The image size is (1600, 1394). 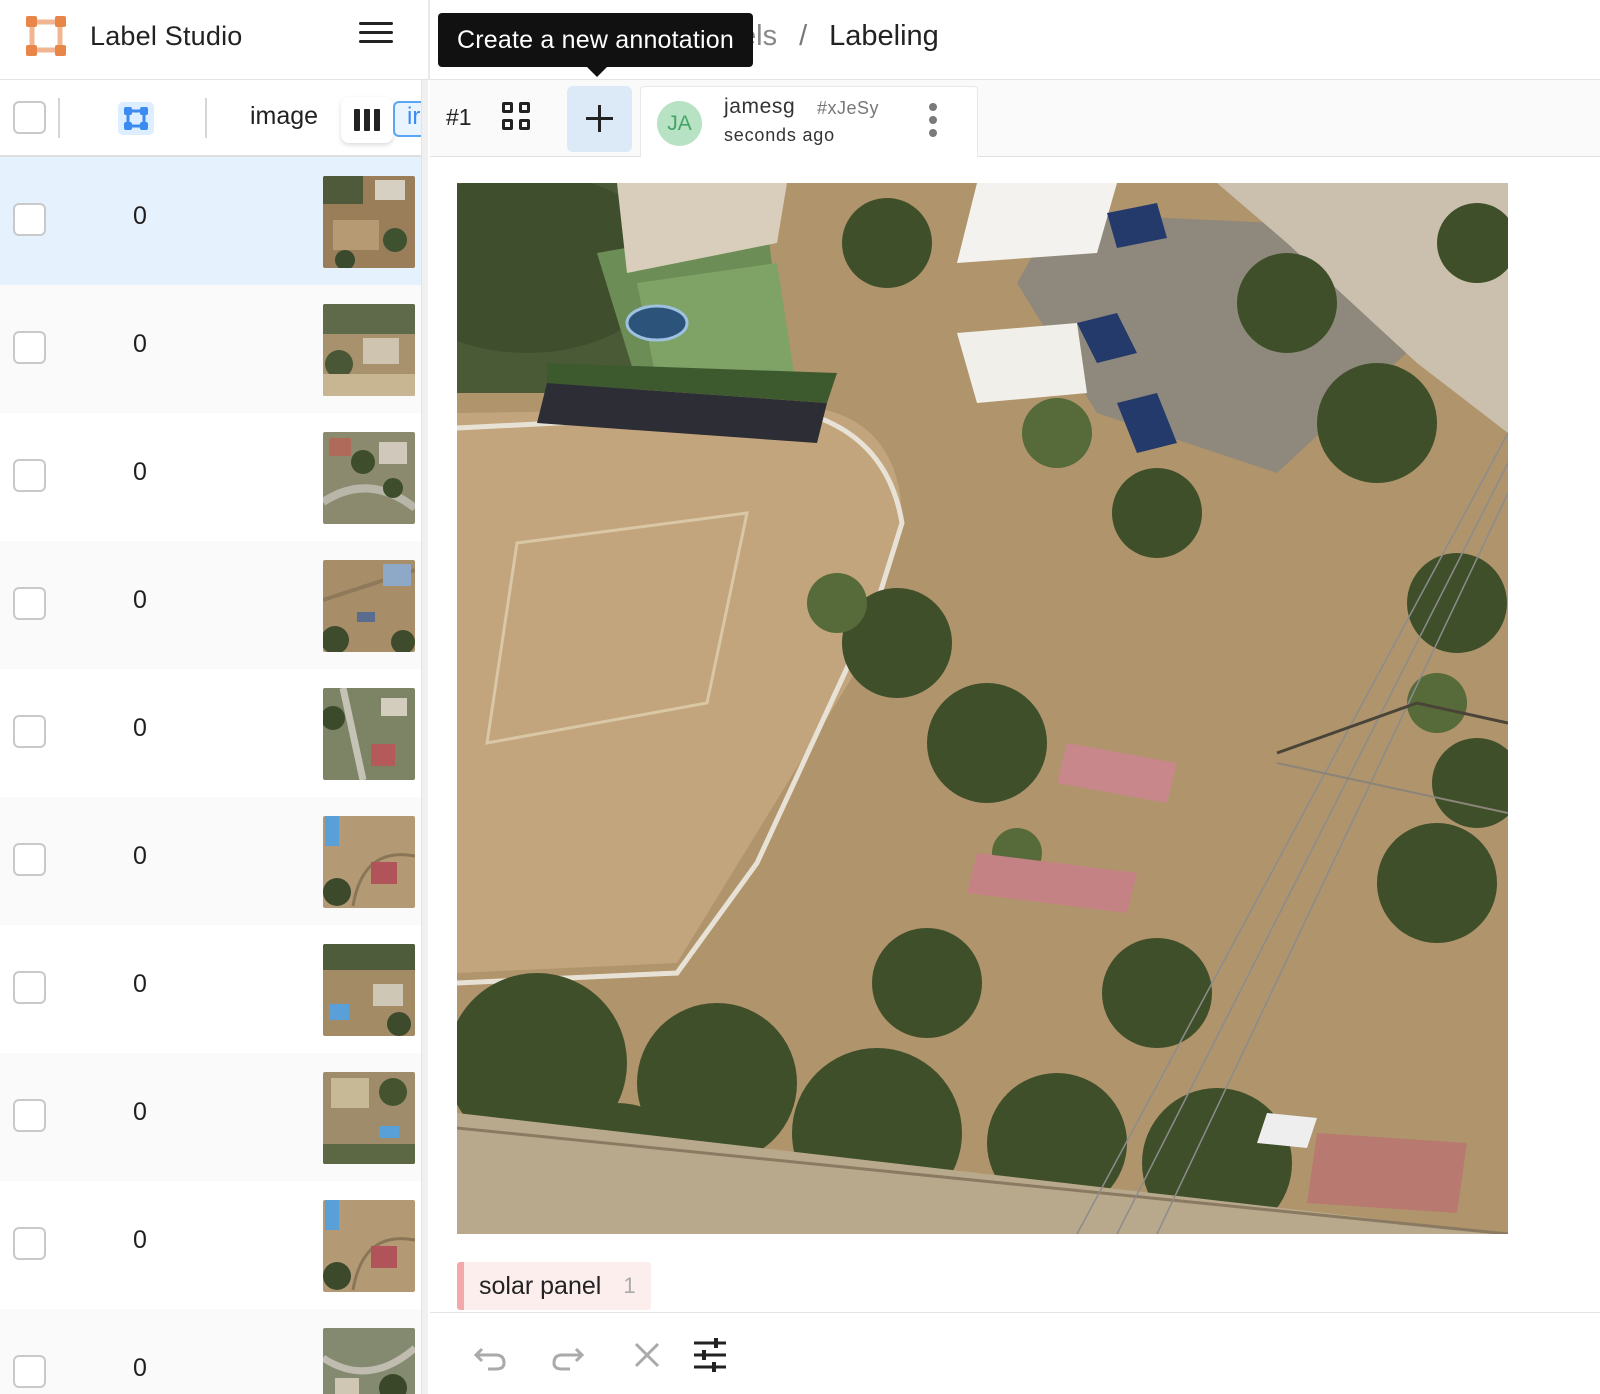 What do you see at coordinates (779, 135) in the screenshot?
I see `annotation-time: seconds ago` at bounding box center [779, 135].